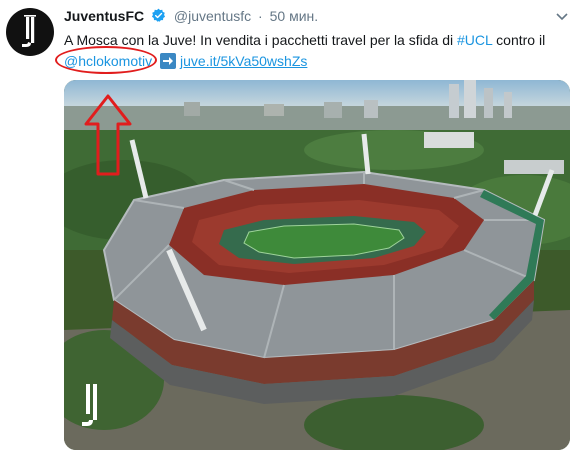  What do you see at coordinates (168, 61) in the screenshot?
I see `right-arrow-emoji-icon` at bounding box center [168, 61].